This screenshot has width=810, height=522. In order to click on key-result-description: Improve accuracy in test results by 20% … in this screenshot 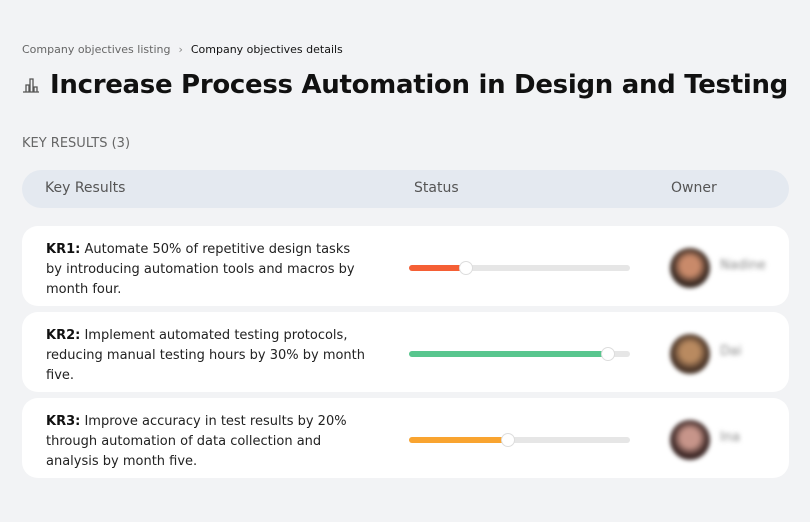, I will do `click(196, 441)`.